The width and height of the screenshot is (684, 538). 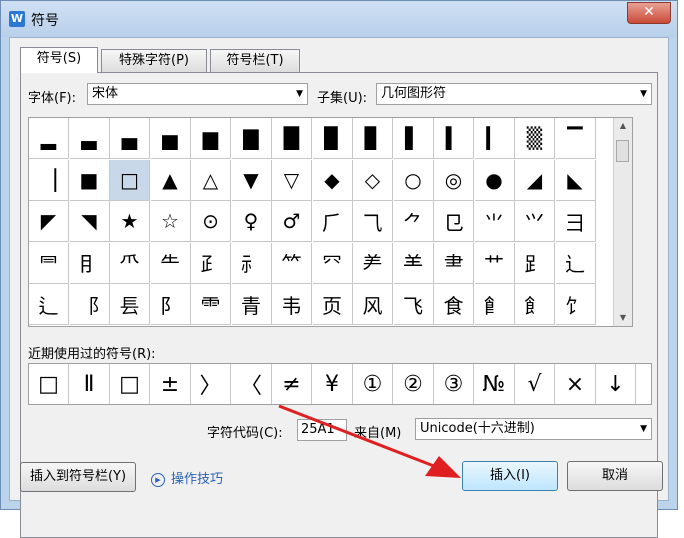 I want to click on recent-symbol-cell: ±, so click(x=171, y=384).